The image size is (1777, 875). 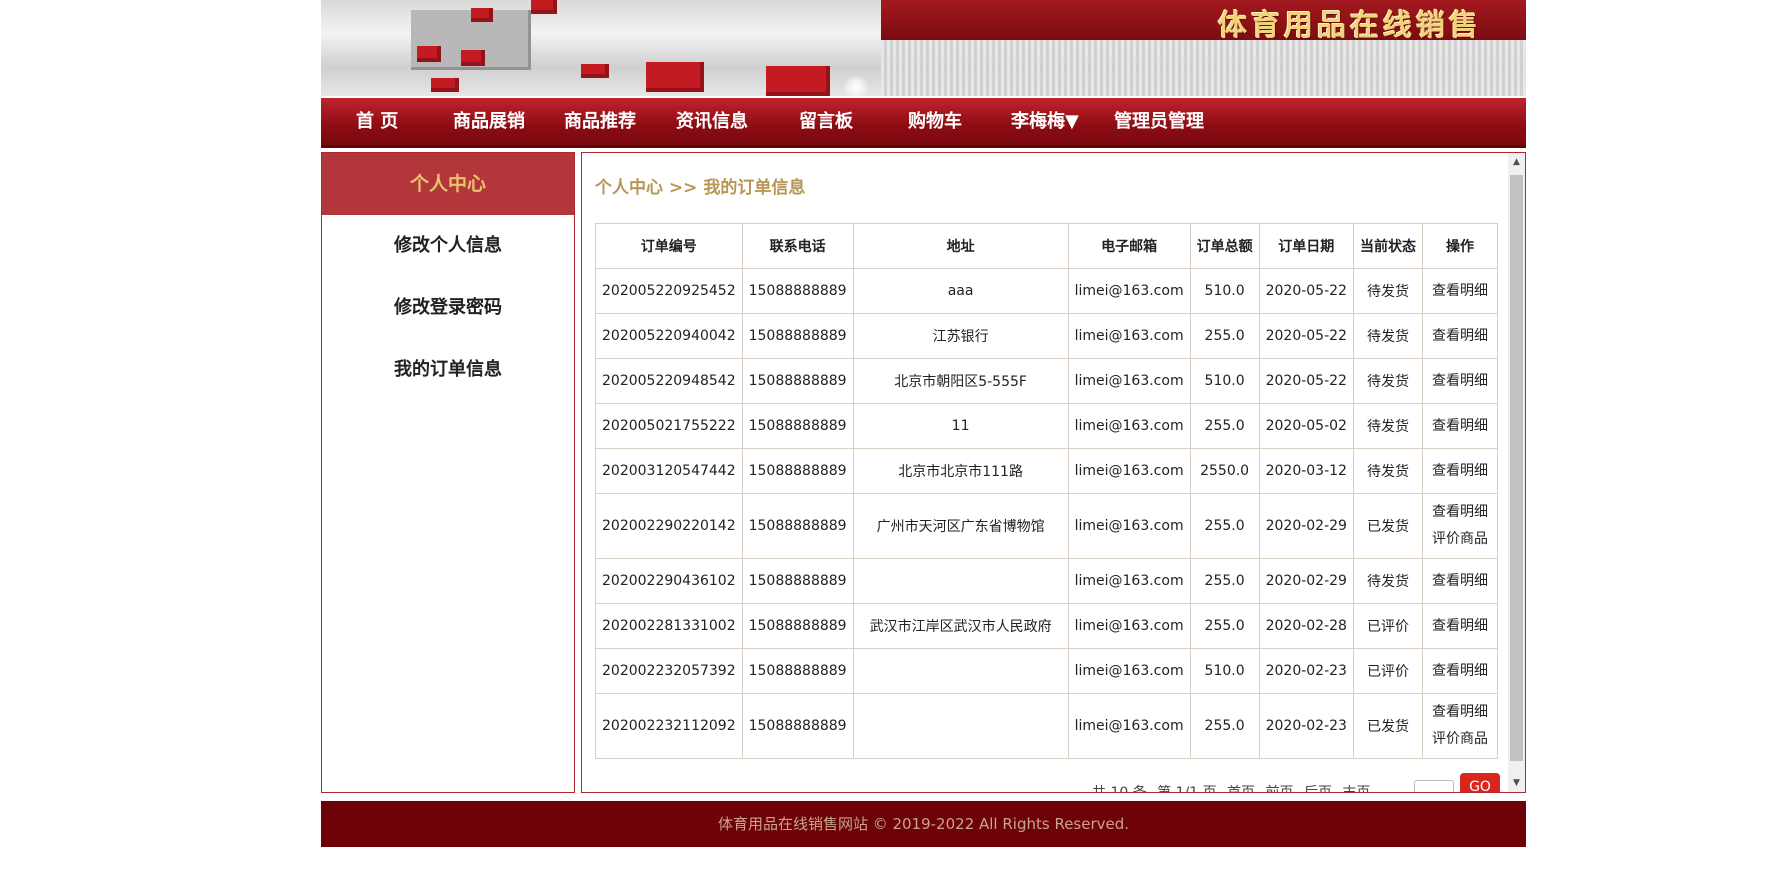 What do you see at coordinates (700, 188) in the screenshot?
I see `breadcrumb: 个人中心 >> 我的订单信息` at bounding box center [700, 188].